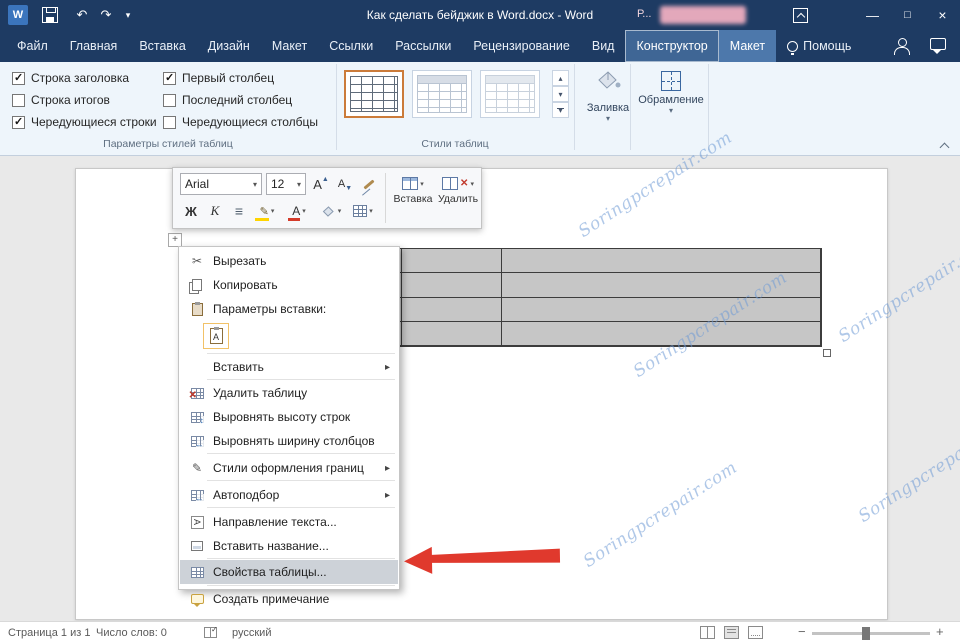 The width and height of the screenshot is (960, 643). I want to click on checkbox-first-column: Первый столбец, so click(218, 78).